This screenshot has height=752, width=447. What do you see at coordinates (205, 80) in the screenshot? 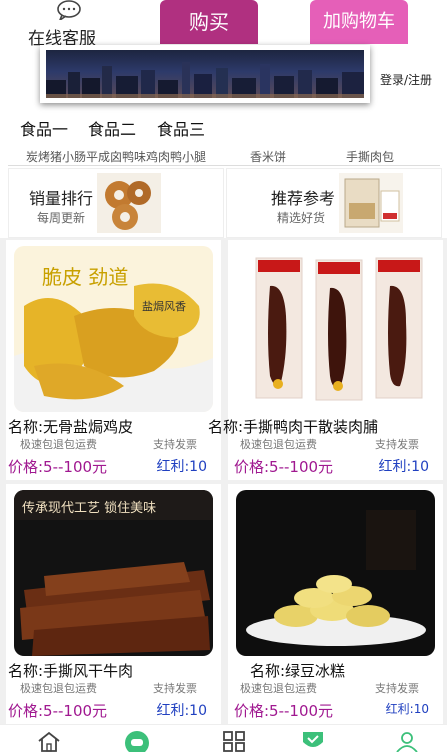
I see `skyline-graphic` at bounding box center [205, 80].